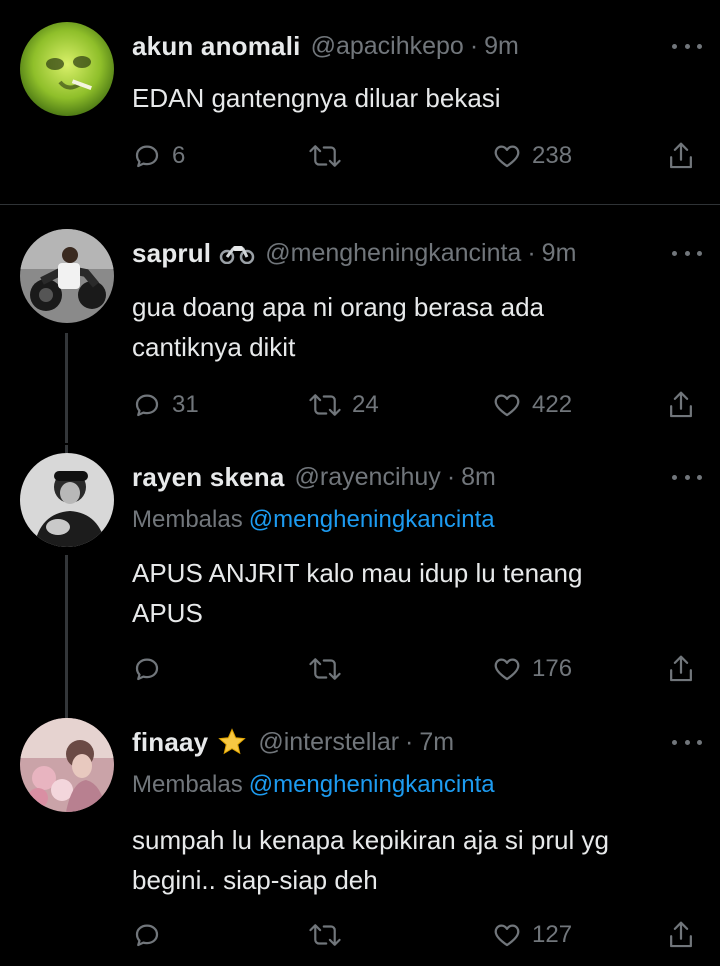 The width and height of the screenshot is (720, 966). What do you see at coordinates (179, 155) in the screenshot?
I see `reply-count: 6` at bounding box center [179, 155].